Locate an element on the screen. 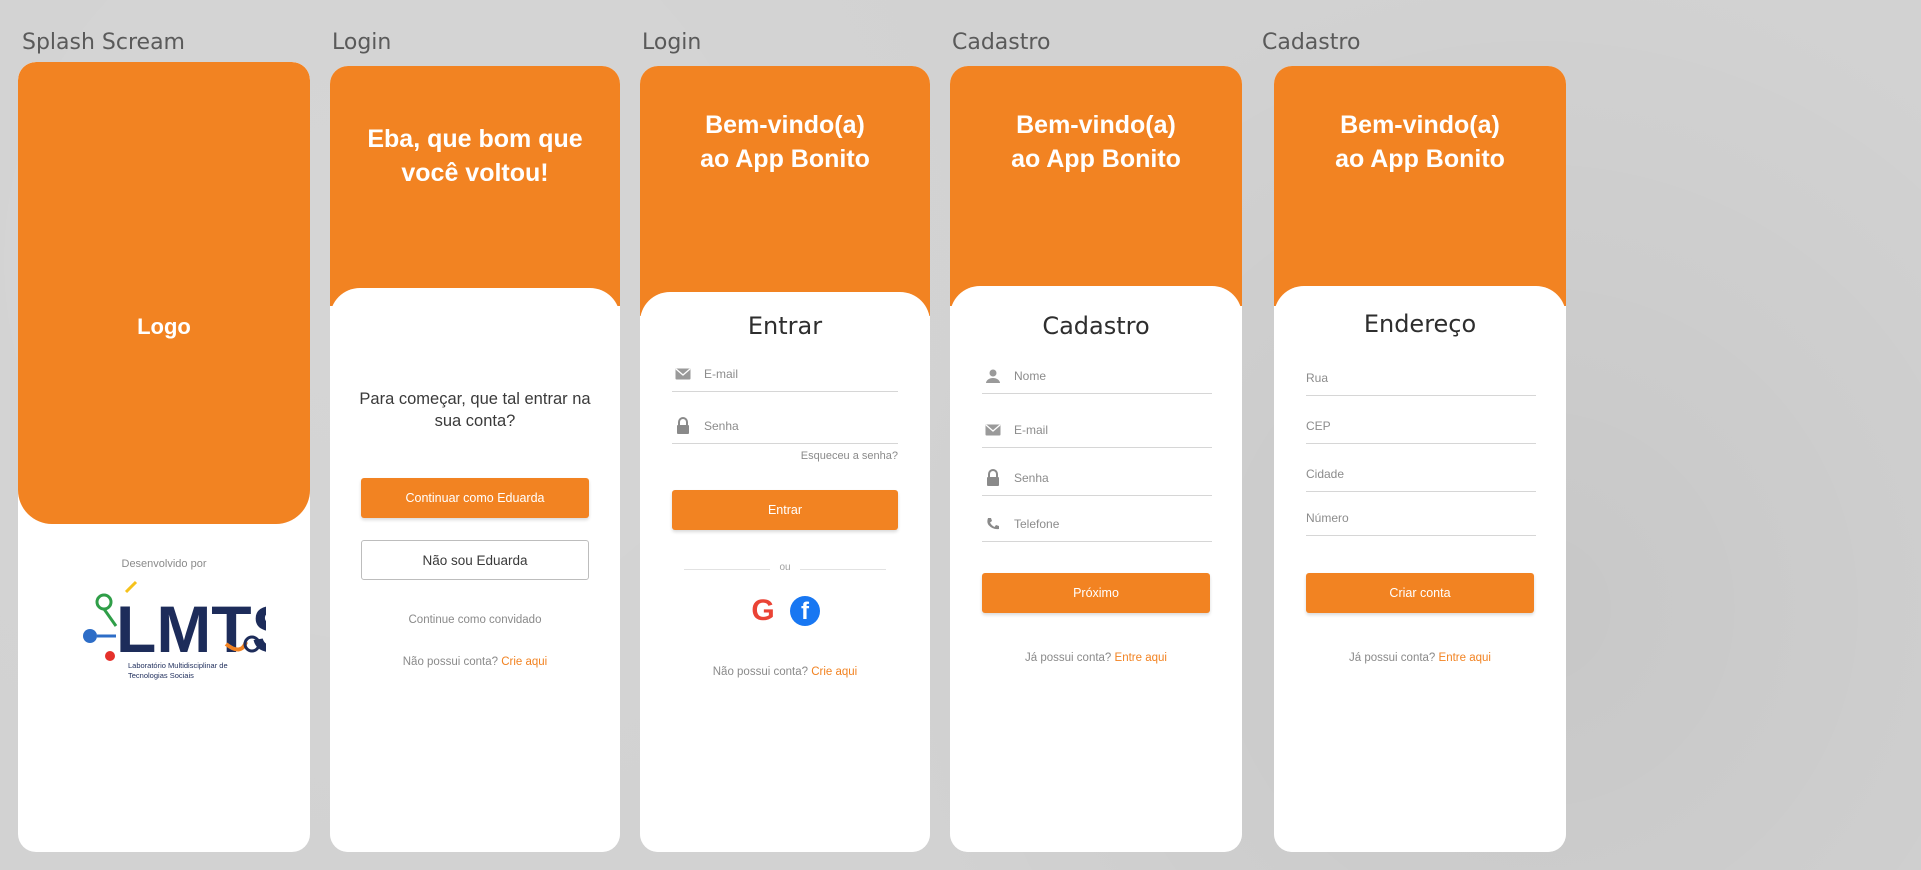 Image resolution: width=1921 pixels, height=870 pixels. address-login-link: Entre aqui is located at coordinates (1465, 658).